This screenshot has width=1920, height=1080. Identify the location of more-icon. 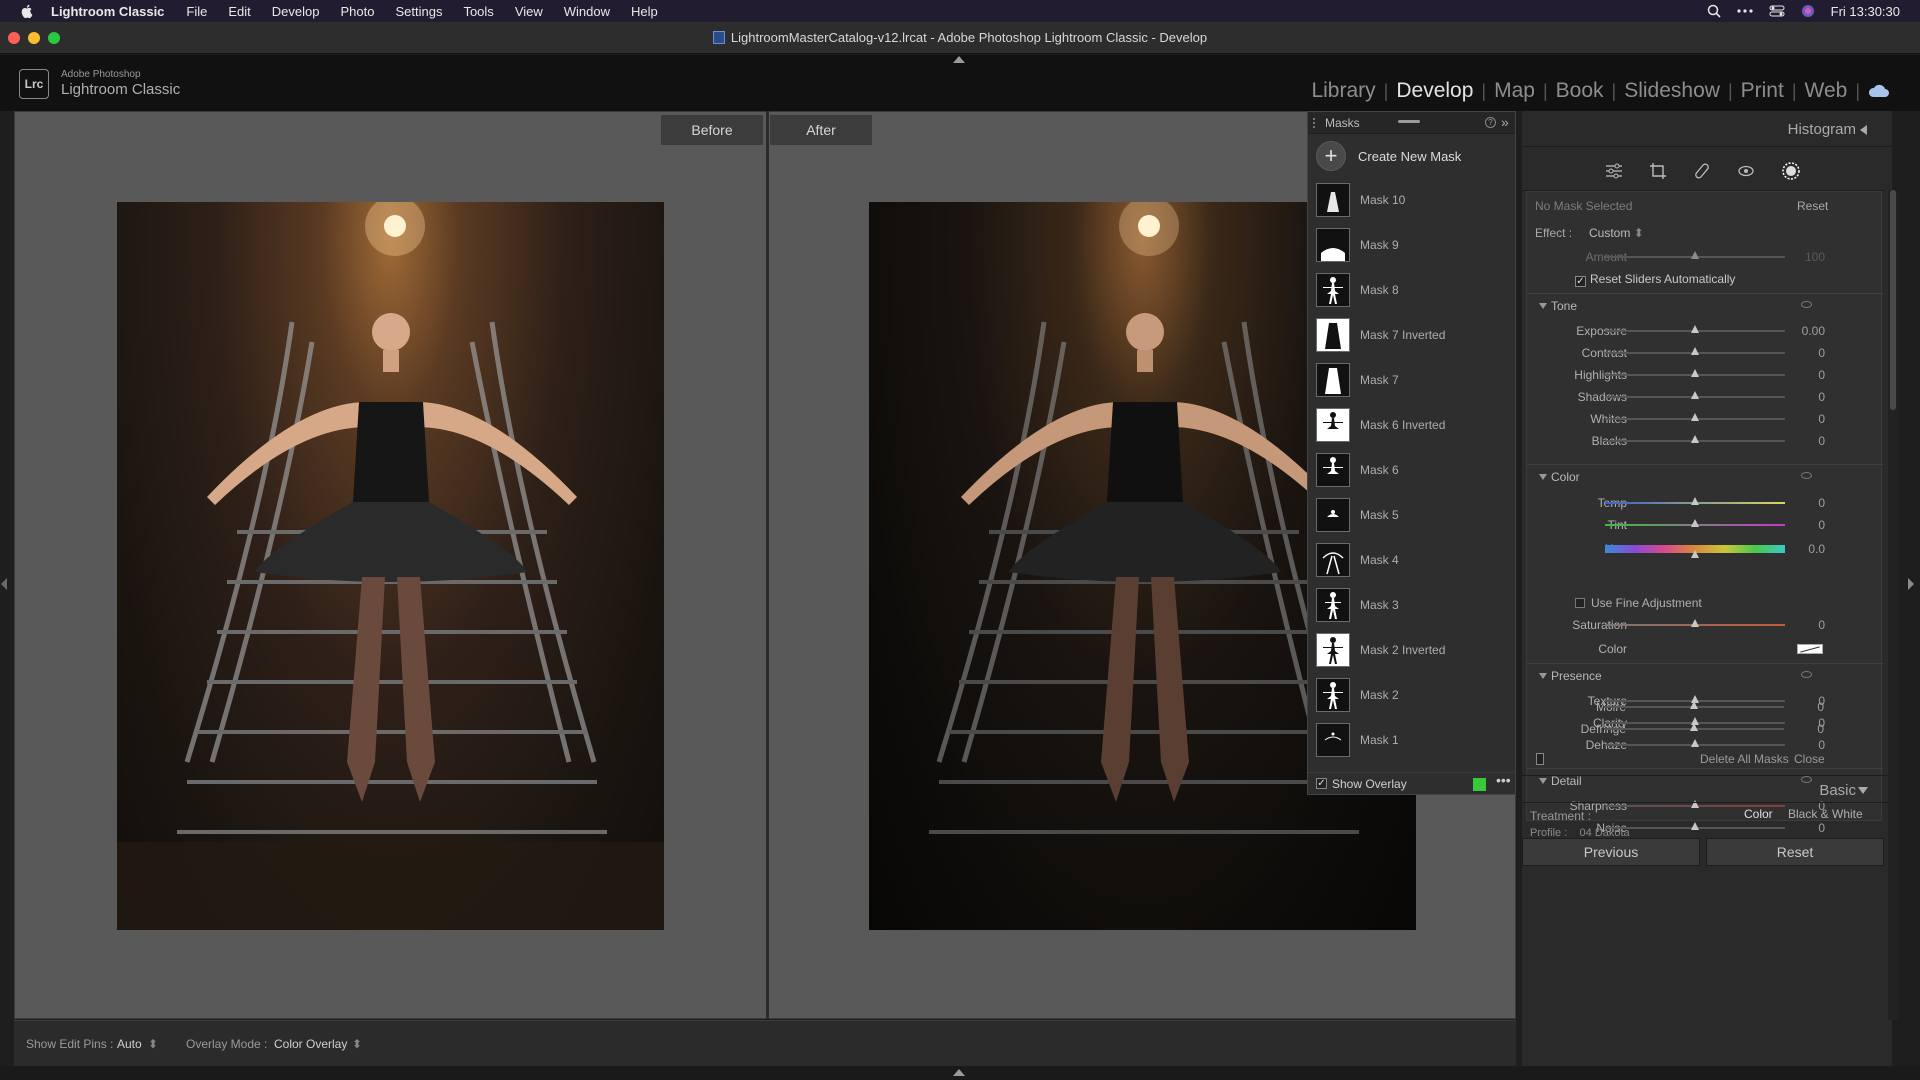
(1745, 11).